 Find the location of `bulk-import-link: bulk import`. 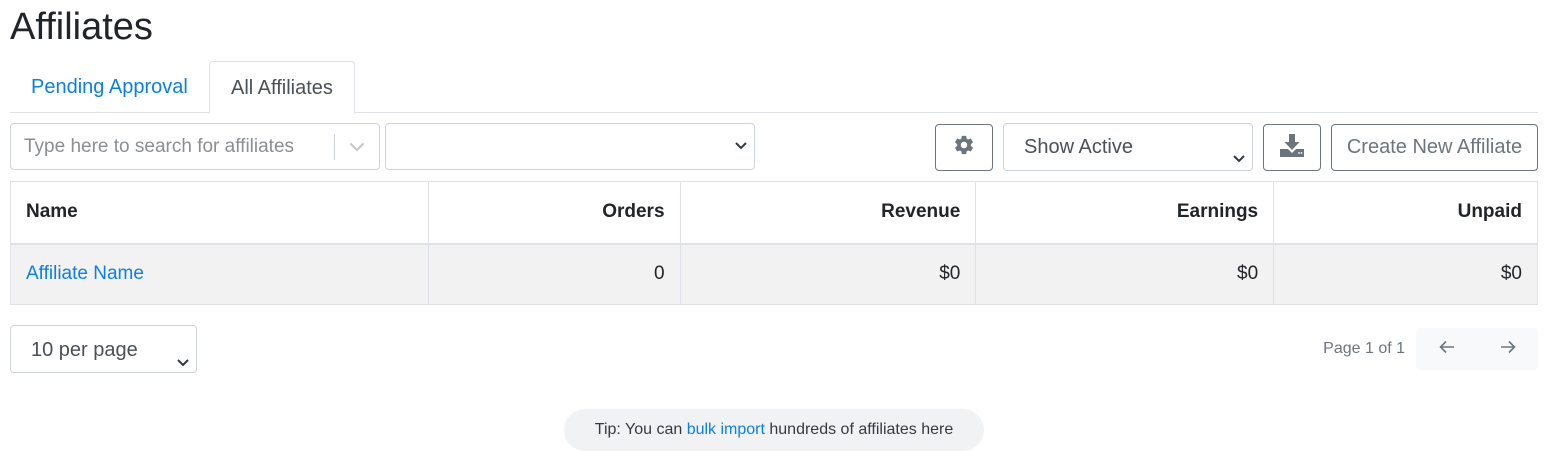

bulk-import-link: bulk import is located at coordinates (726, 429).